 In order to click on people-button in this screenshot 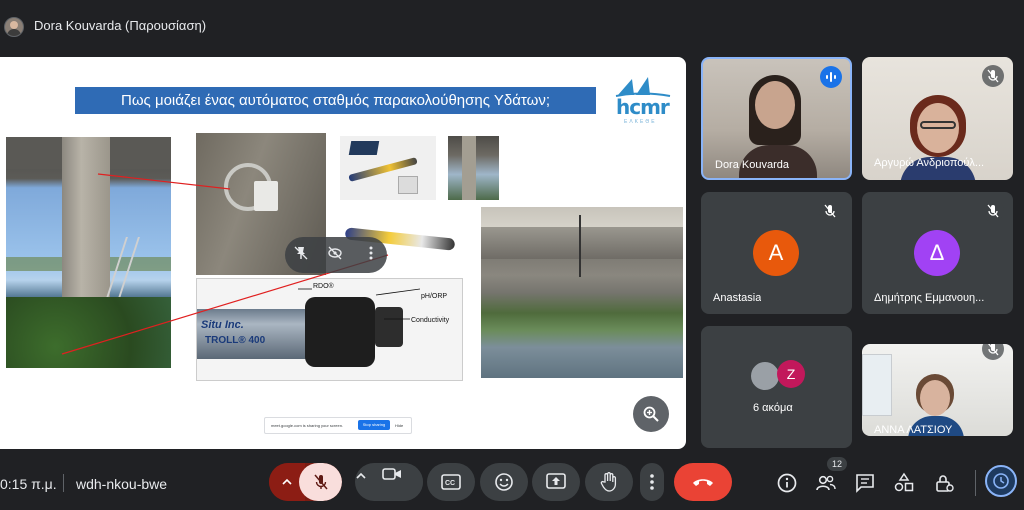, I will do `click(826, 483)`.